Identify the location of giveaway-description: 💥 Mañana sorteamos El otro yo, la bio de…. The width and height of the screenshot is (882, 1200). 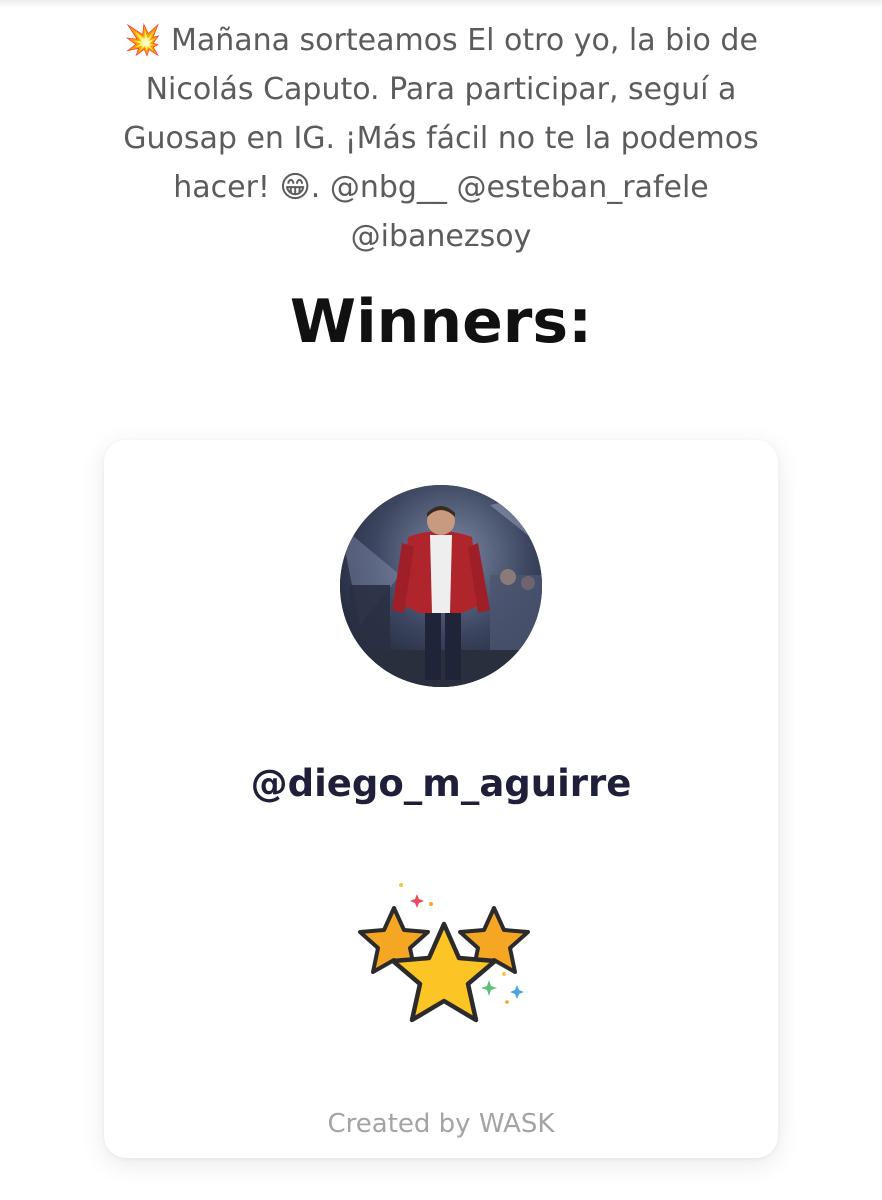
(441, 138).